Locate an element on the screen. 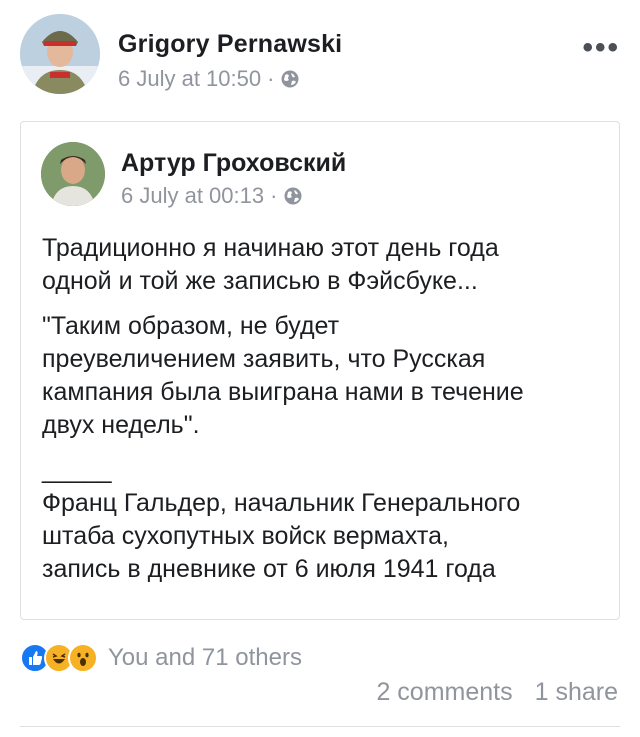 This screenshot has height=737, width=640. text-line: преувеличением заявить, что Русская is located at coordinates (264, 359).